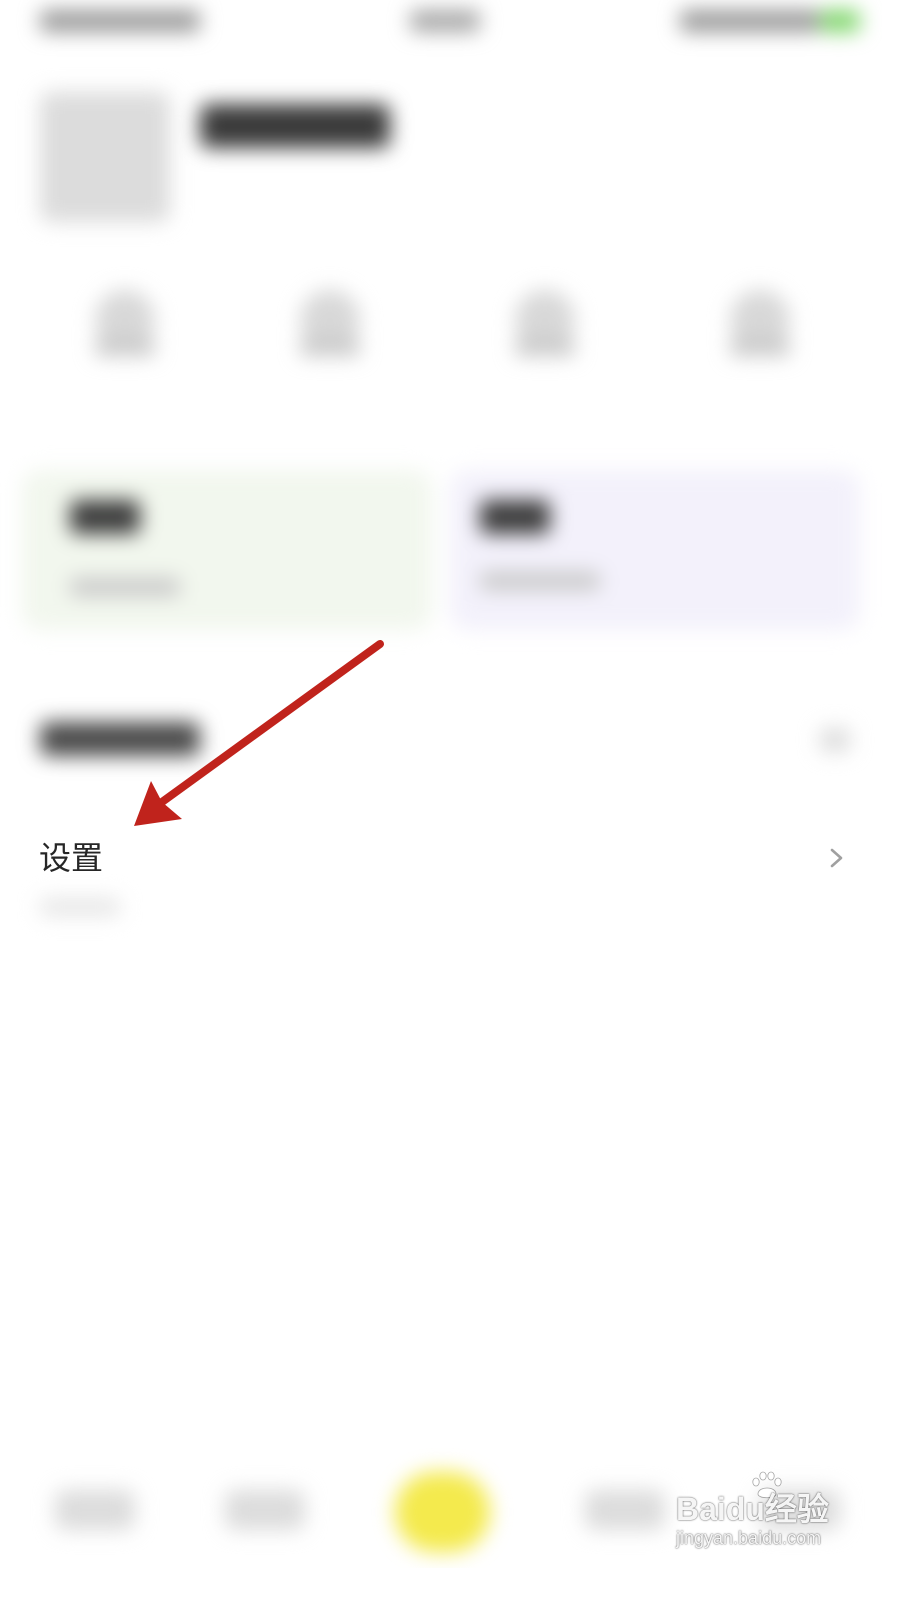  I want to click on status-bar-right, so click(750, 21).